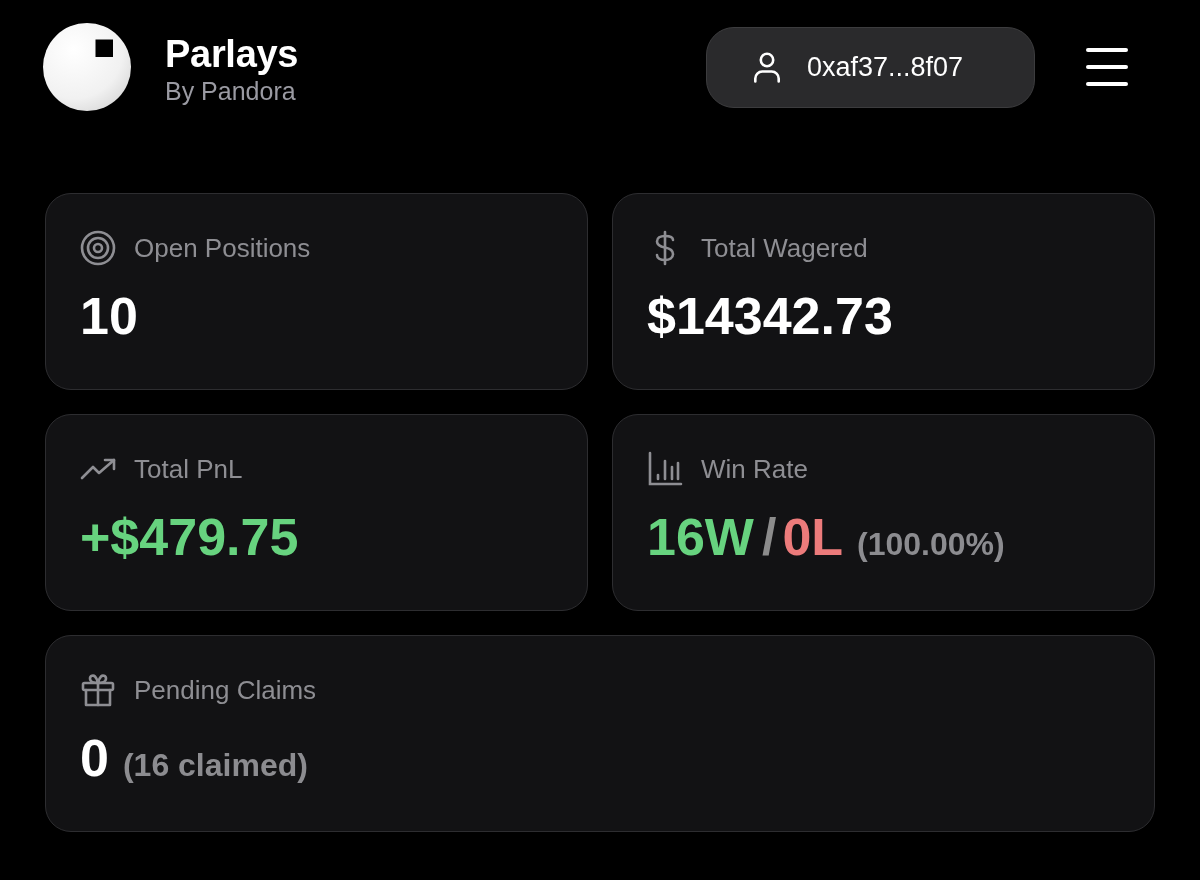  Describe the element at coordinates (94, 758) in the screenshot. I see `stat-value: 0` at that location.